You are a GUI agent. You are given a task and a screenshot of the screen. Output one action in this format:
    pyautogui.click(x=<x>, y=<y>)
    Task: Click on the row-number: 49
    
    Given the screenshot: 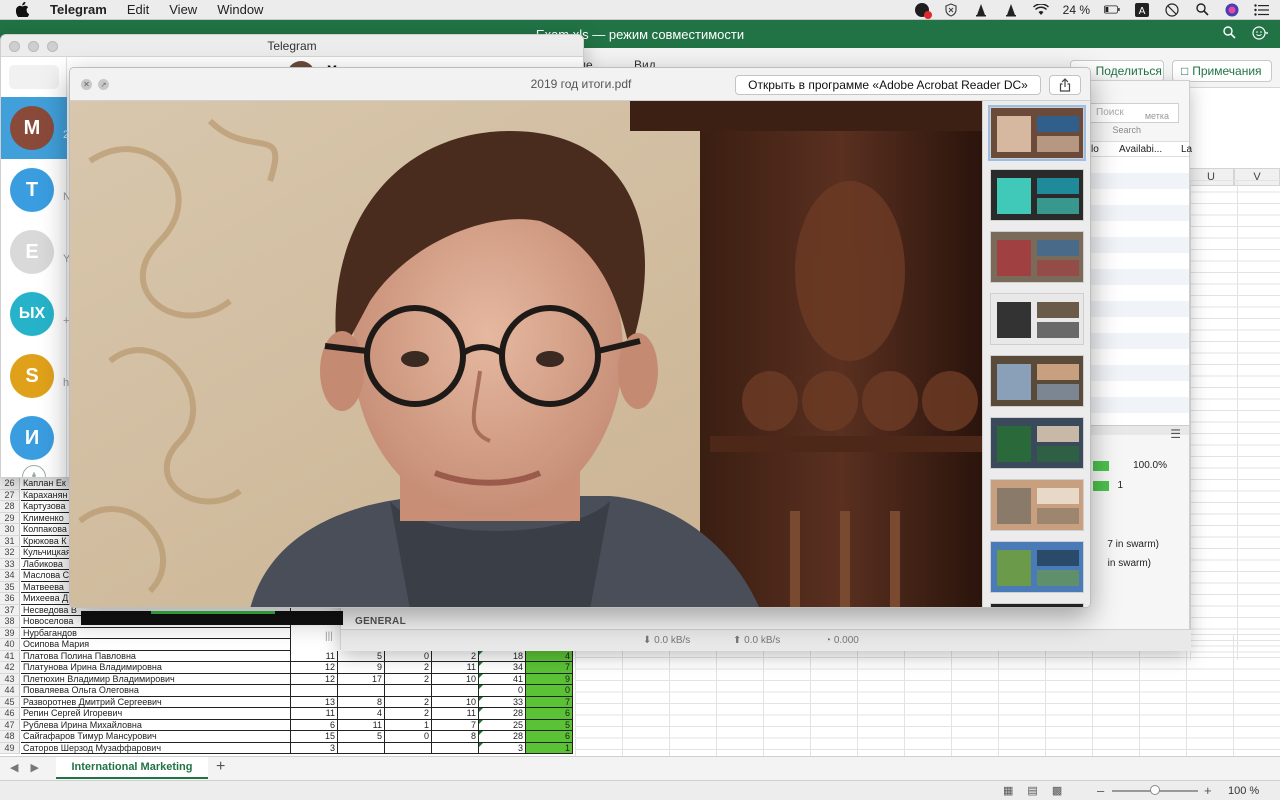 What is the action you would take?
    pyautogui.click(x=10, y=748)
    